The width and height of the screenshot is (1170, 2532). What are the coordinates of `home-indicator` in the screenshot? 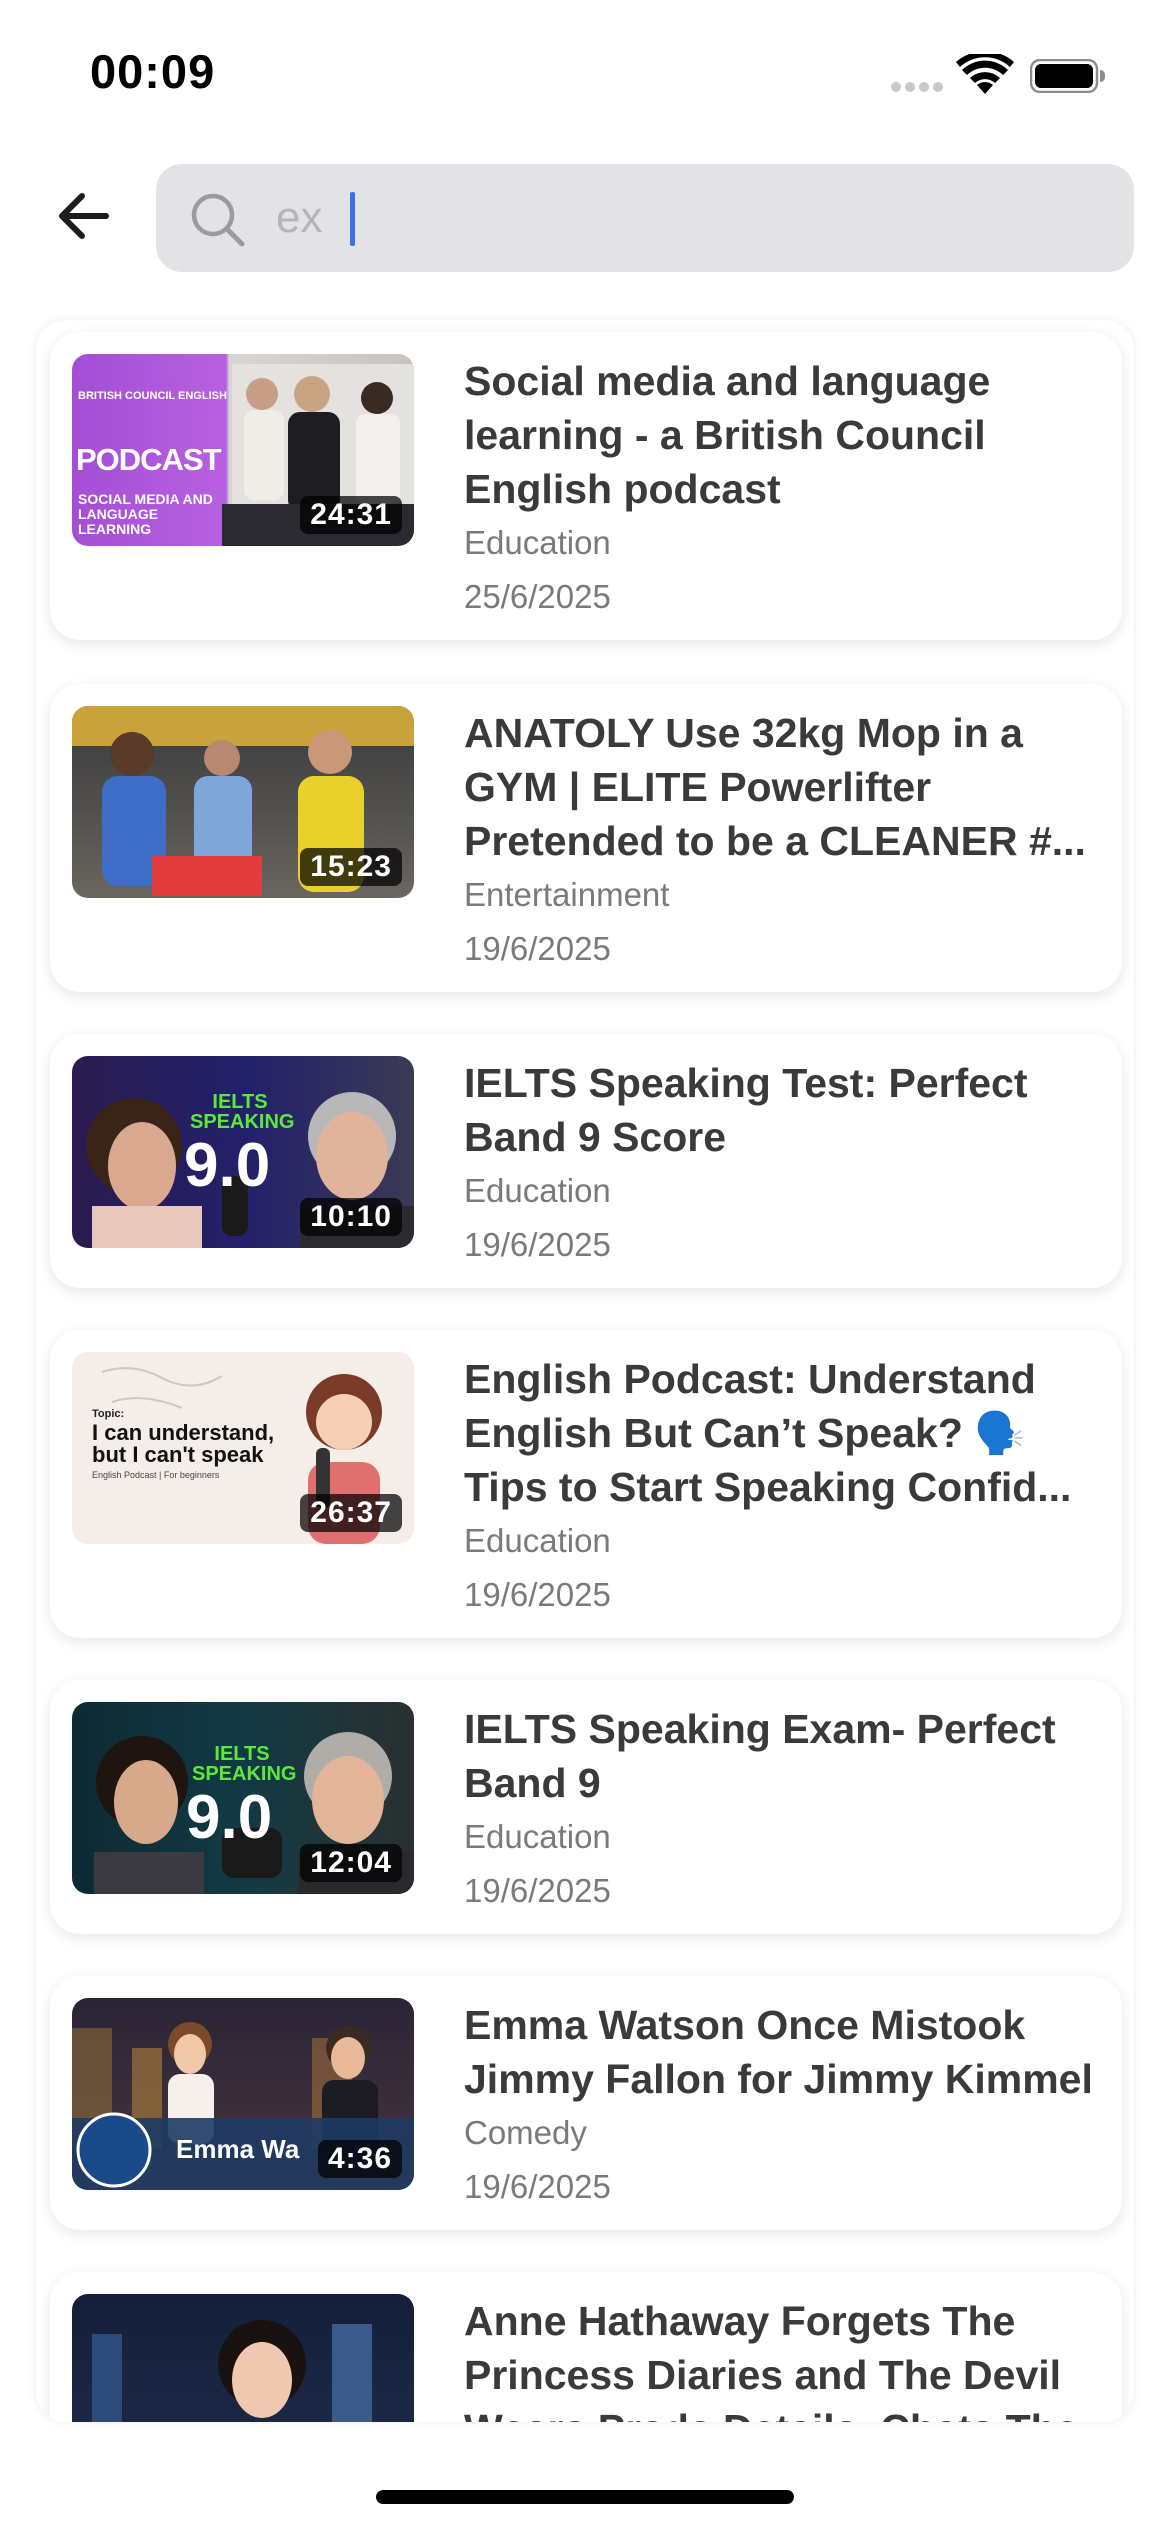 It's located at (585, 2497).